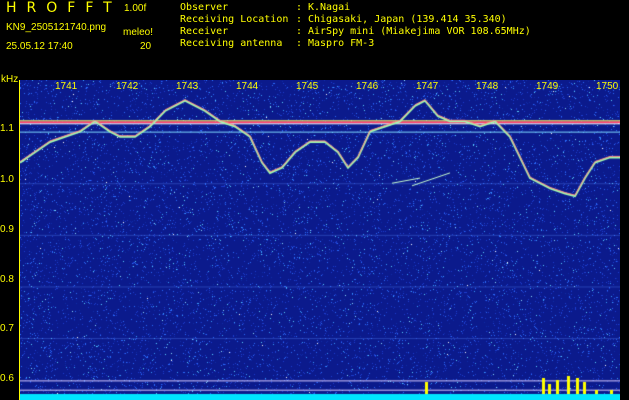 This screenshot has width=629, height=400. I want to click on info-key: Receiving antenna, so click(231, 43).